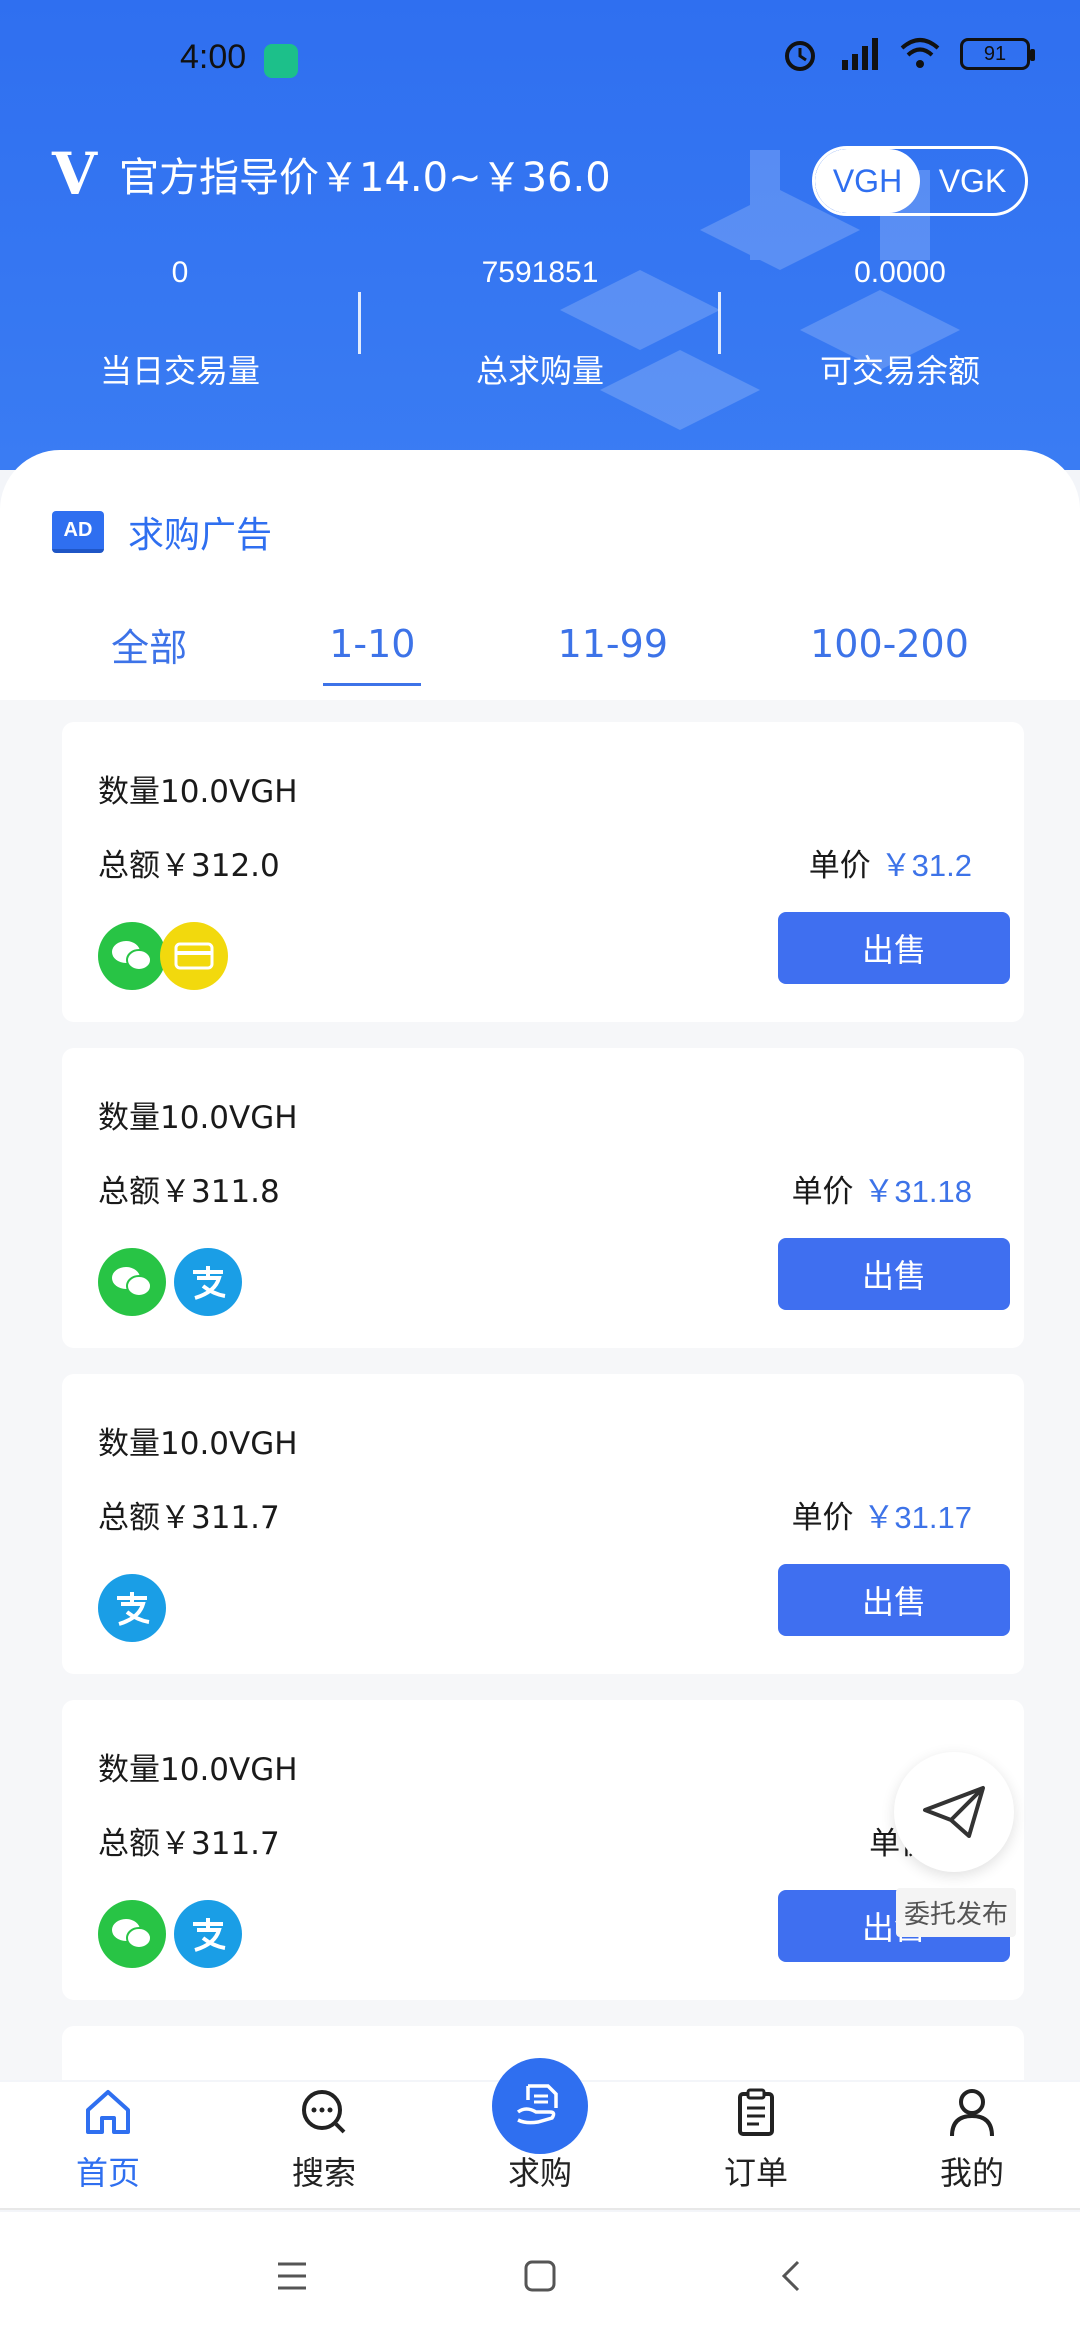 The width and height of the screenshot is (1080, 2340). Describe the element at coordinates (194, 956) in the screenshot. I see `bank-card-icon` at that location.